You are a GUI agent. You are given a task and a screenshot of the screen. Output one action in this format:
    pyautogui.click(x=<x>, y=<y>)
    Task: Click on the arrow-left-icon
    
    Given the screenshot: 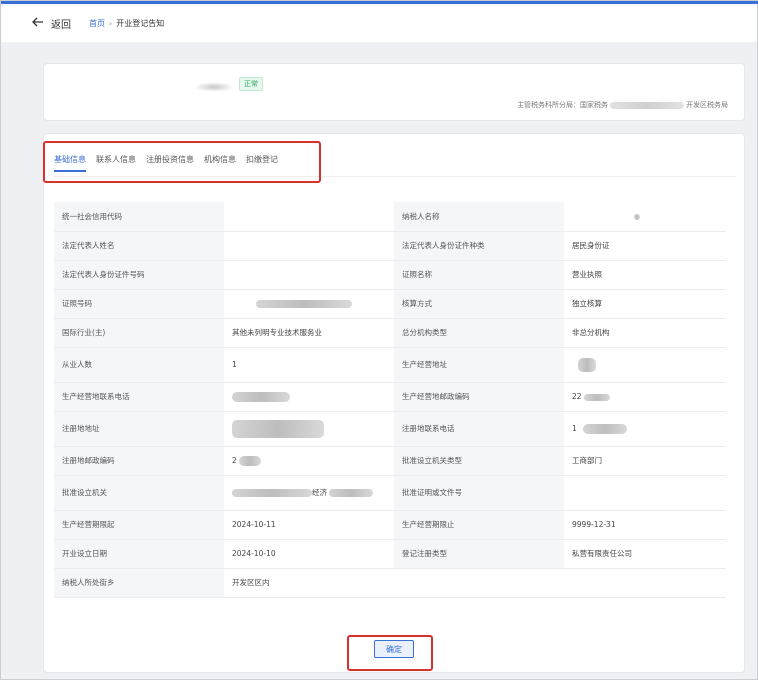 What is the action you would take?
    pyautogui.click(x=38, y=23)
    